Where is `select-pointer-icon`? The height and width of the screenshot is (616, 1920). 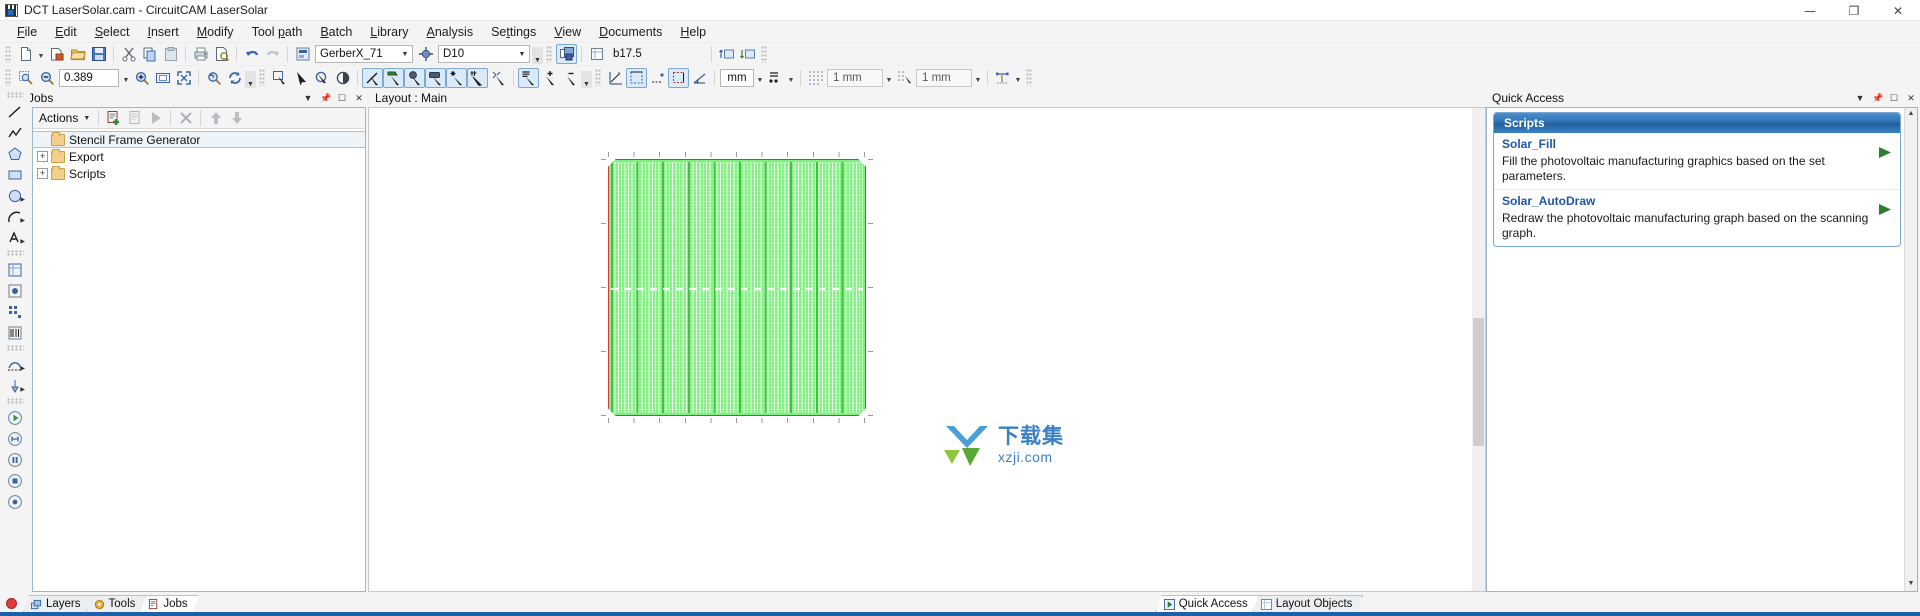
select-pointer-icon is located at coordinates (300, 78).